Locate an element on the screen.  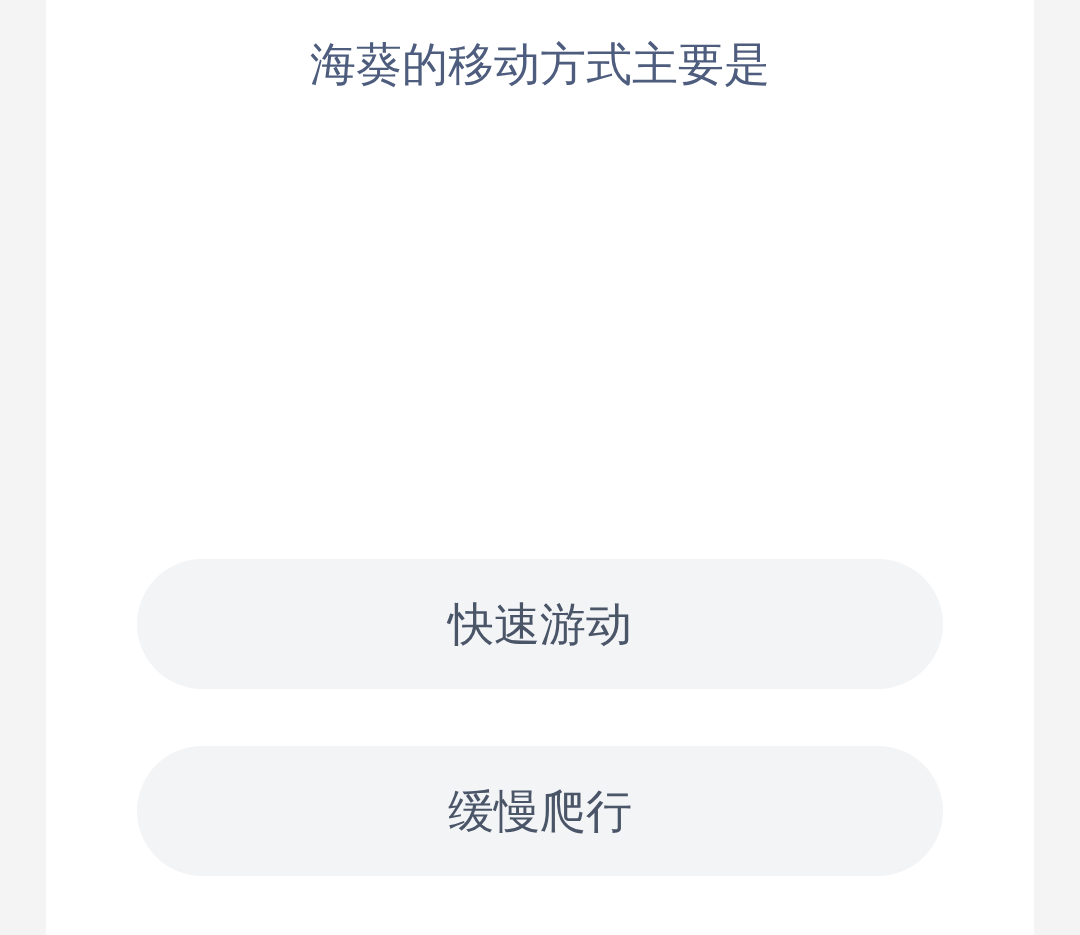
question-title: 海葵的移动方式主要是 is located at coordinates (540, 64).